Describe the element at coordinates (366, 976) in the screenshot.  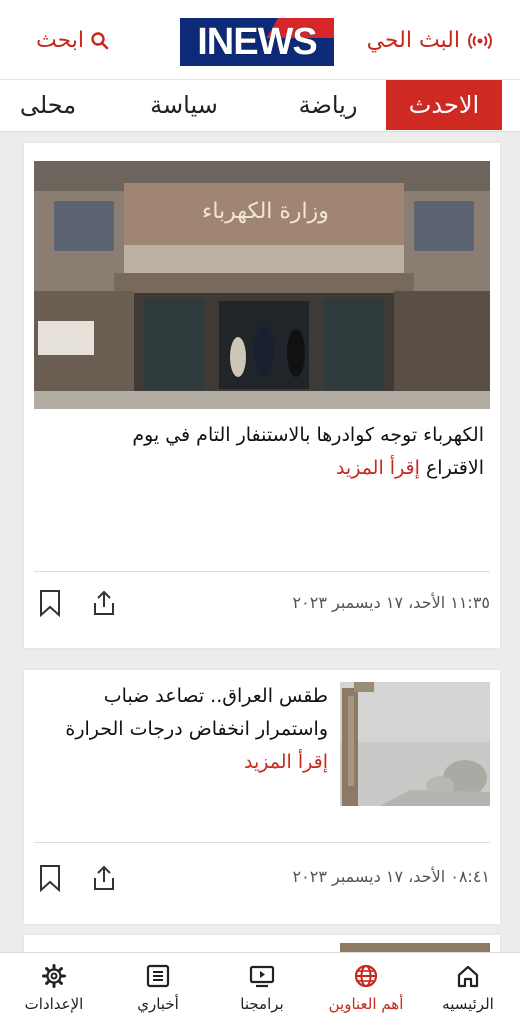
I see `globe-icon` at that location.